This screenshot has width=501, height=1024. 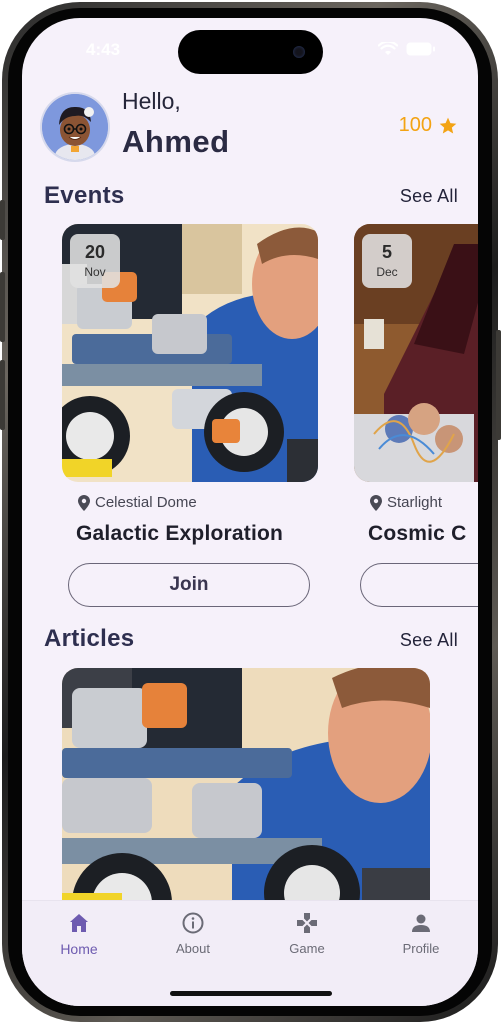 What do you see at coordinates (448, 125) in the screenshot?
I see `star-icon` at bounding box center [448, 125].